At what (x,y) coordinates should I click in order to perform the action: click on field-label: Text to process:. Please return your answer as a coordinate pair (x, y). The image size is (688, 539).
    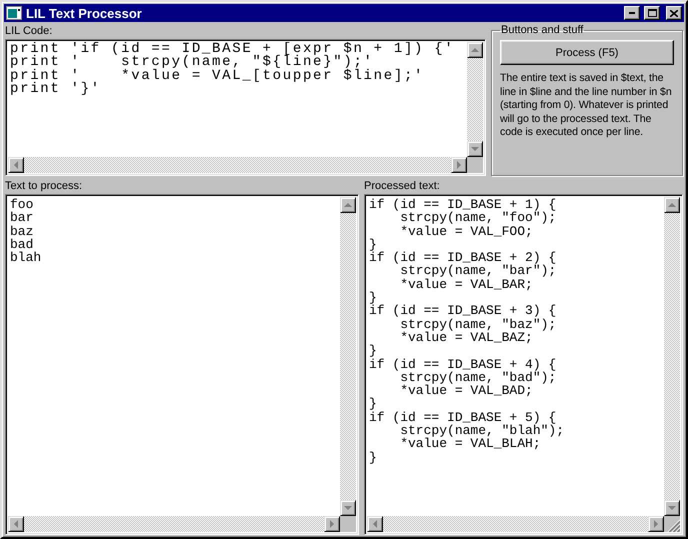
    Looking at the image, I should click on (44, 186).